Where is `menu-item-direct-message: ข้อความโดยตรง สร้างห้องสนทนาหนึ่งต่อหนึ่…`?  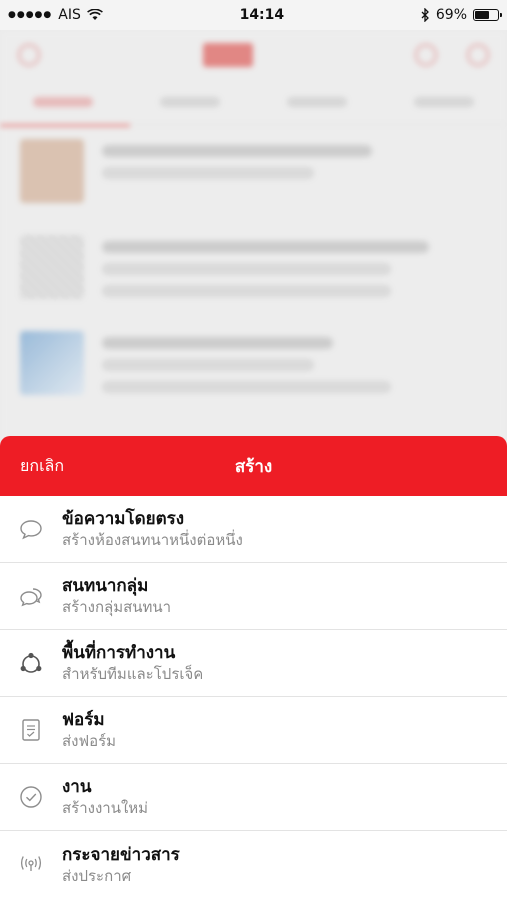
menu-item-direct-message: ข้อความโดยตรง สร้างห้องสนทนาหนึ่งต่อหนึ่… is located at coordinates (253, 529).